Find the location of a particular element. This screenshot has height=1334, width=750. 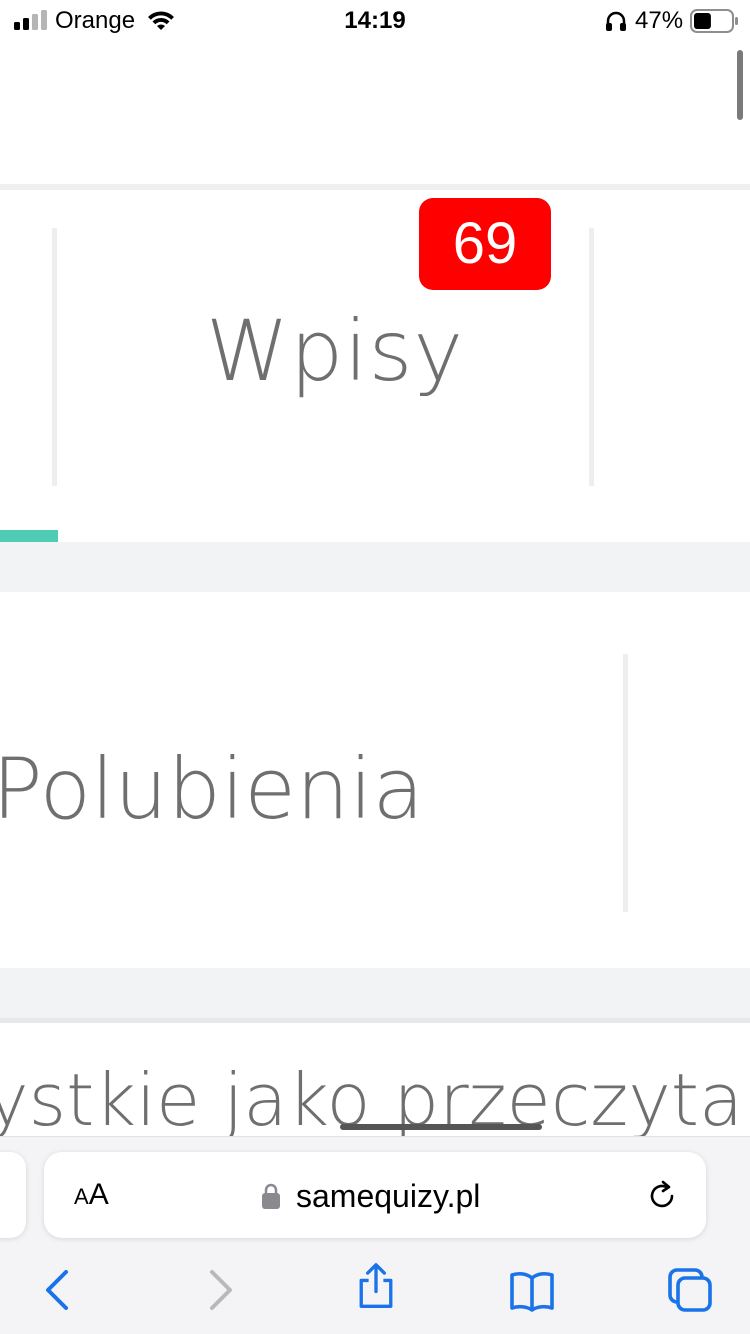

home-indicator is located at coordinates (441, 1127).